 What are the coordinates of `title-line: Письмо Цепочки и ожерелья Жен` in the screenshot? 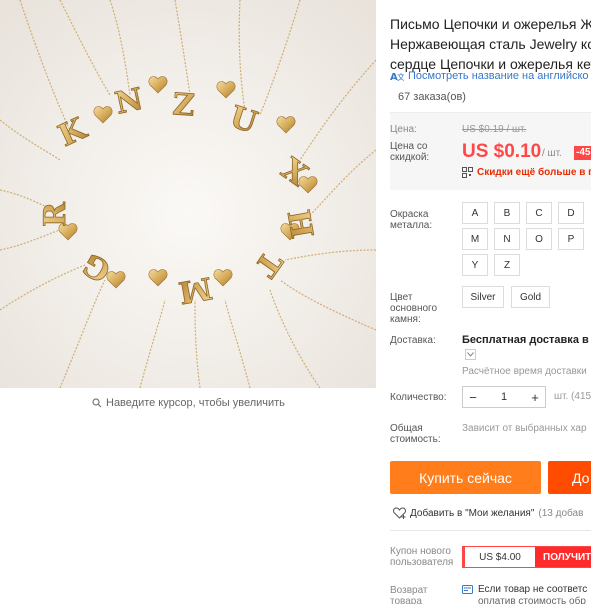 It's located at (490, 24).